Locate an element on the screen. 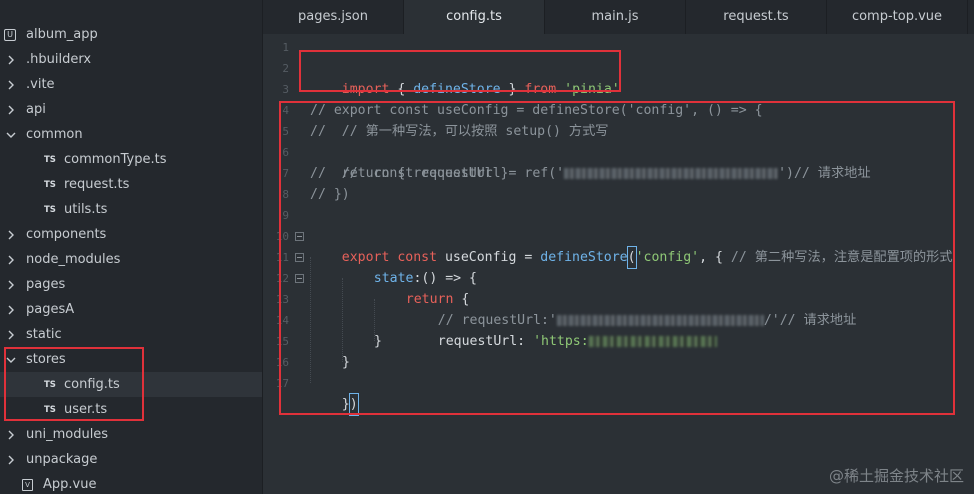  project-root: U album_app is located at coordinates (131, 34).